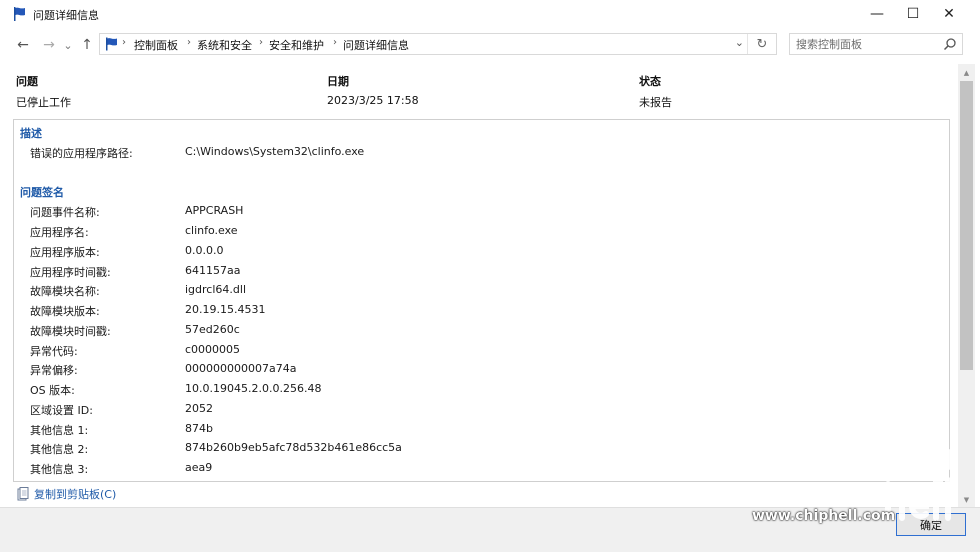  What do you see at coordinates (43, 102) in the screenshot?
I see `problem-value: 已停止工作` at bounding box center [43, 102].